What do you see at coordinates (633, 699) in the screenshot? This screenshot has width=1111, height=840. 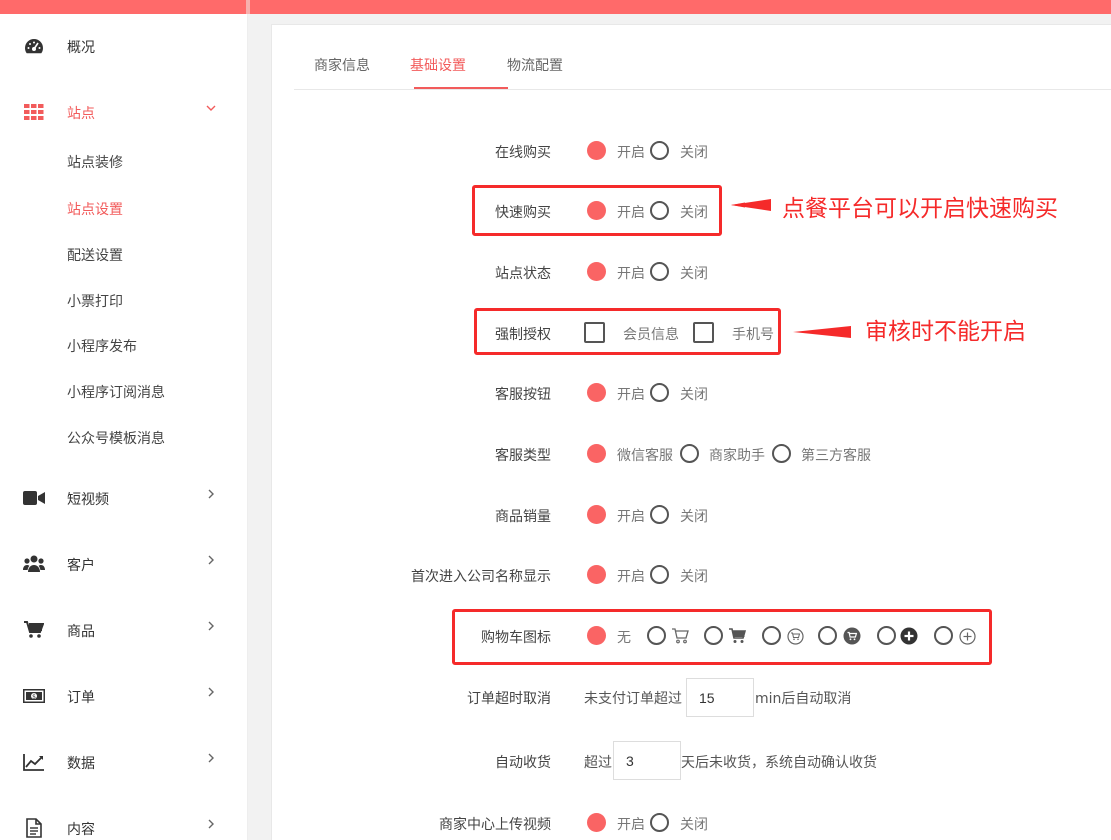 I see `timeout-prefix: 未支付订单超过` at bounding box center [633, 699].